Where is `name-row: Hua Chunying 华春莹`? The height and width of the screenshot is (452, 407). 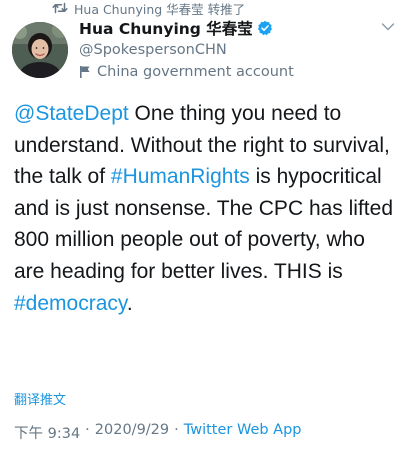
name-row: Hua Chunying 华春莹 is located at coordinates (186, 28).